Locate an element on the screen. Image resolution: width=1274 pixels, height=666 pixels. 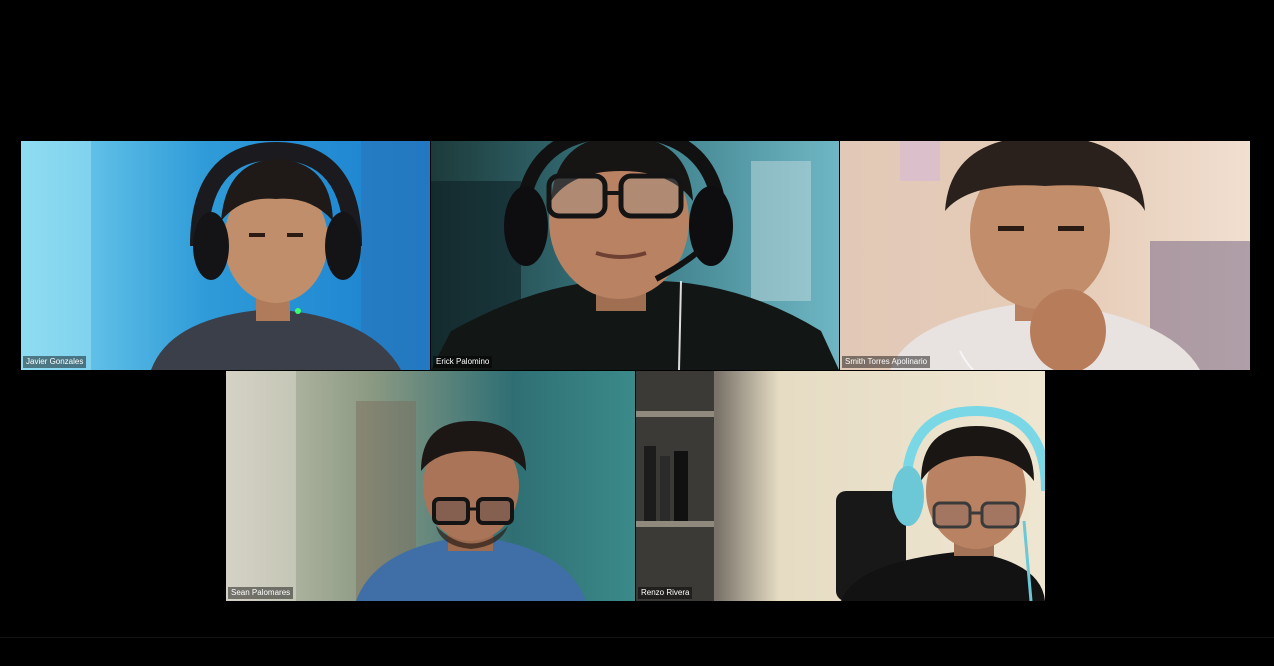
participant-name-label: Erick Palomino is located at coordinates (463, 362).